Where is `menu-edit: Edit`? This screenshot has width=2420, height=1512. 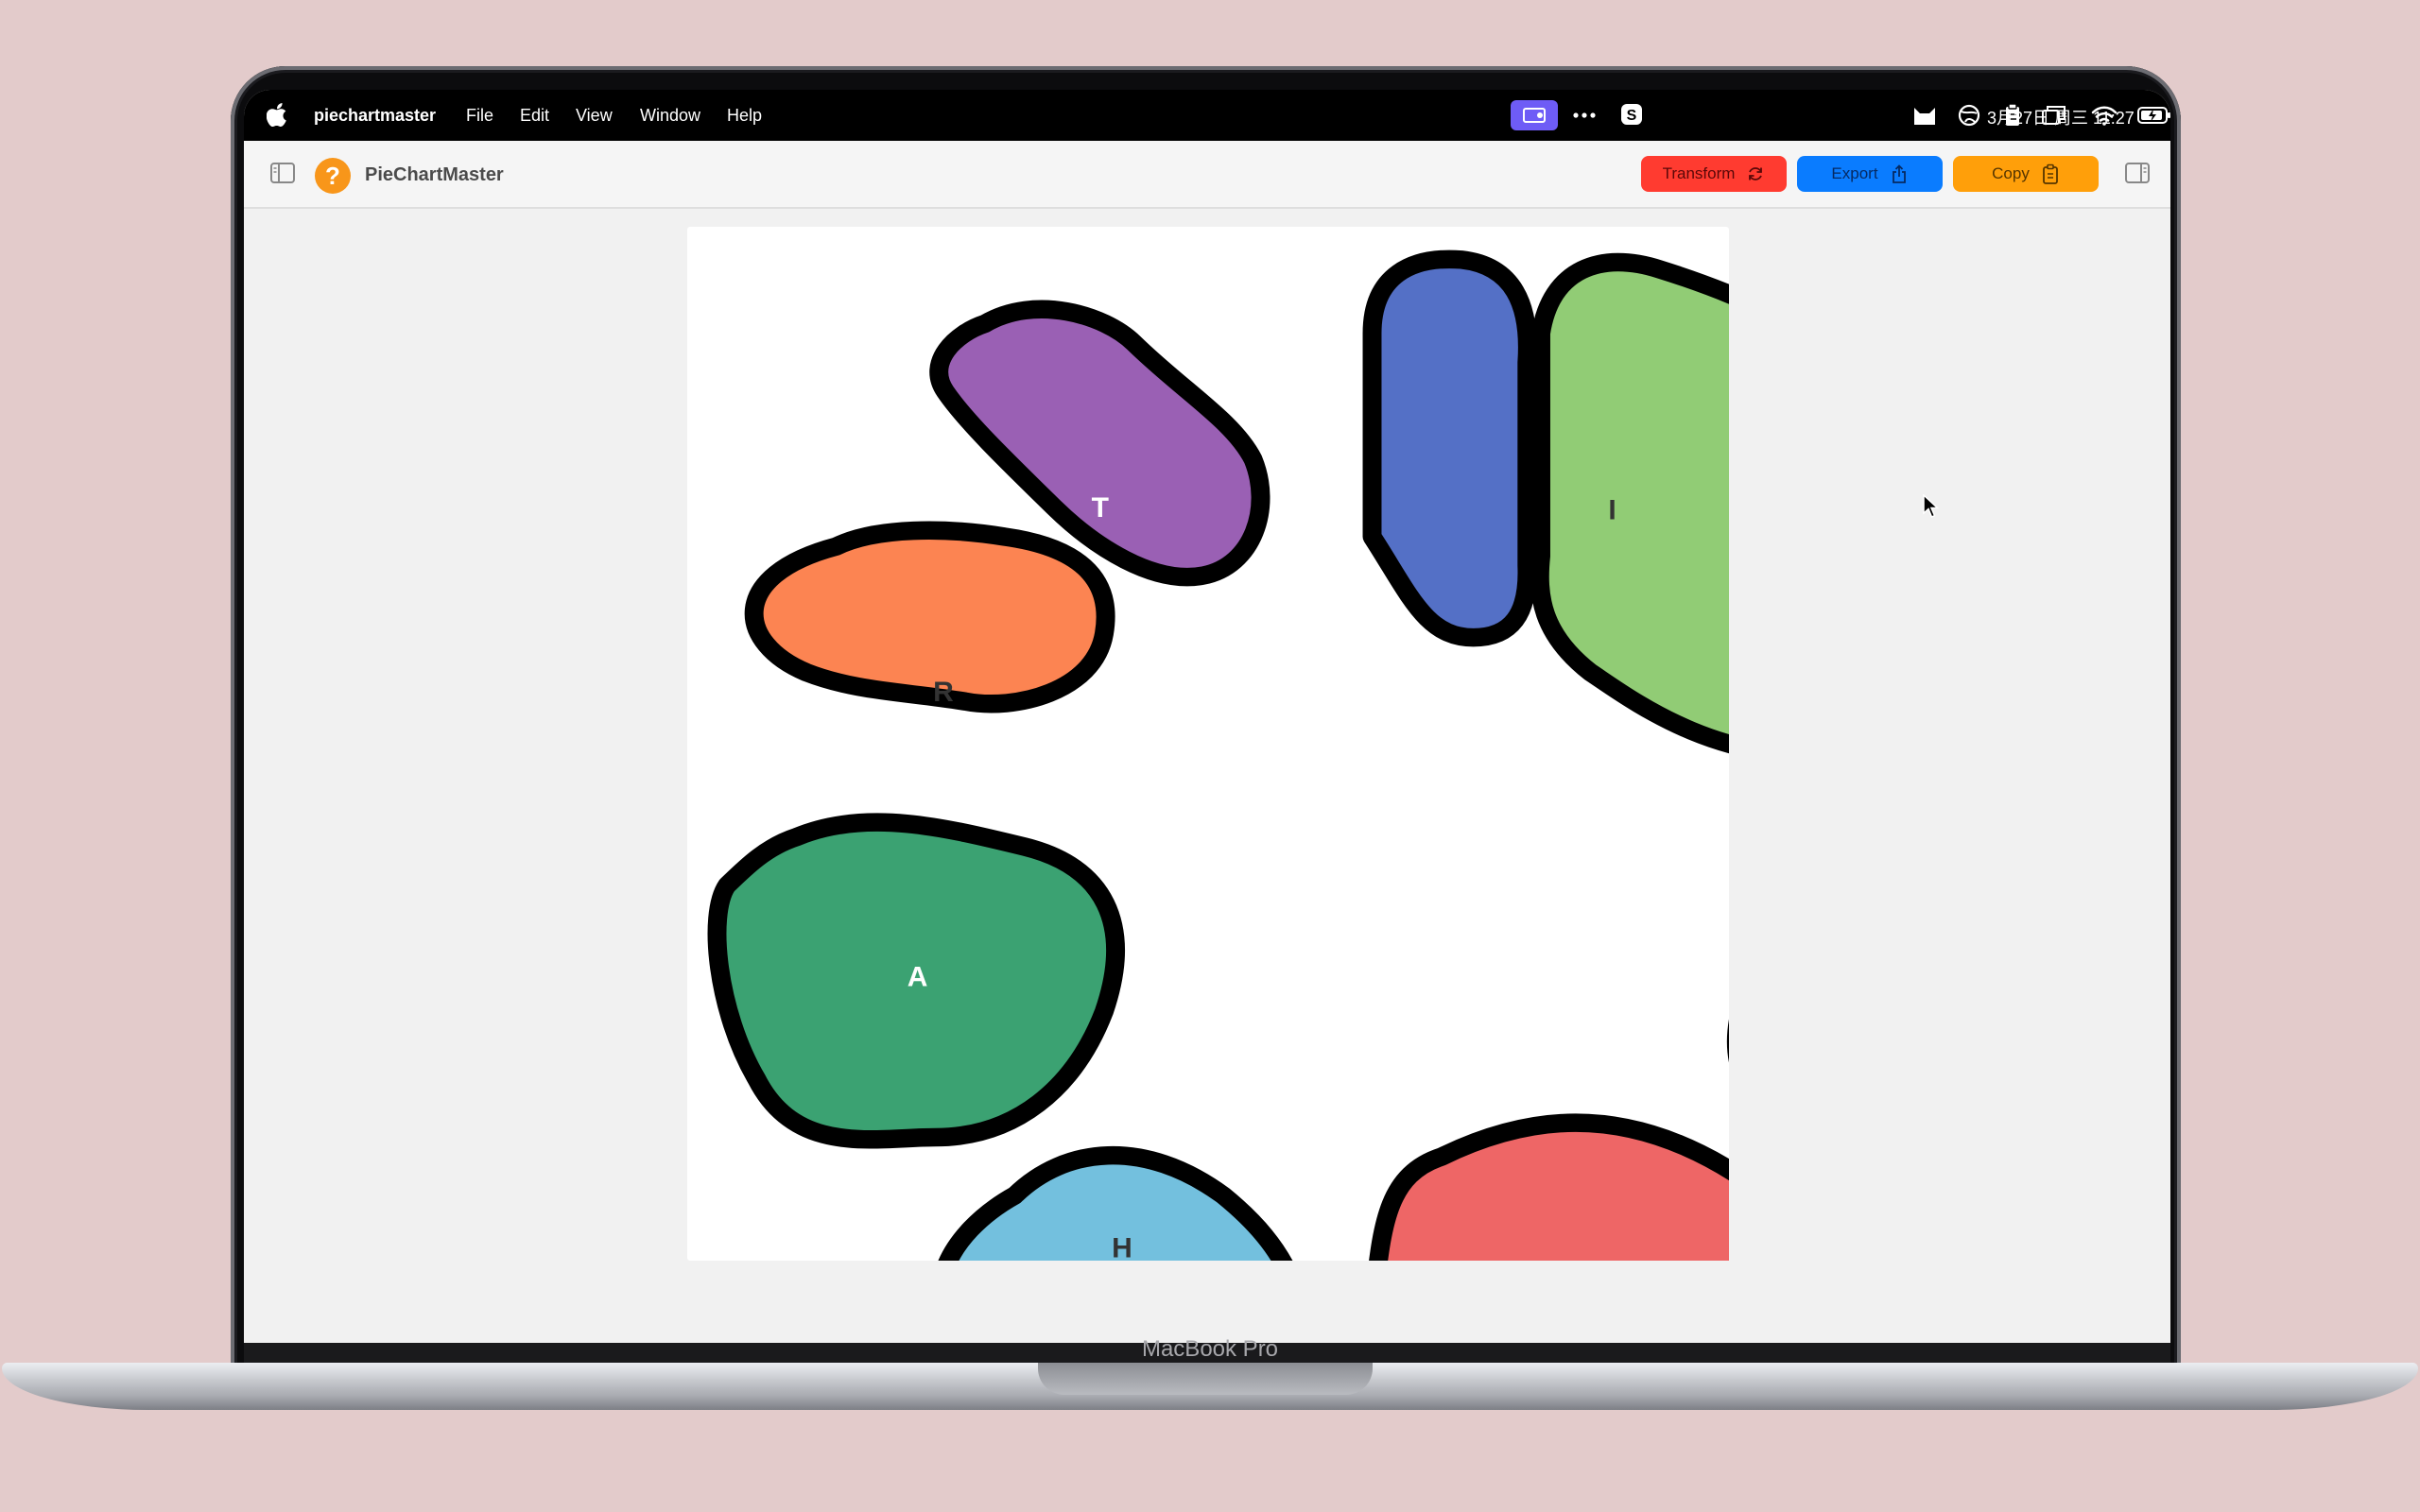 menu-edit: Edit is located at coordinates (534, 116).